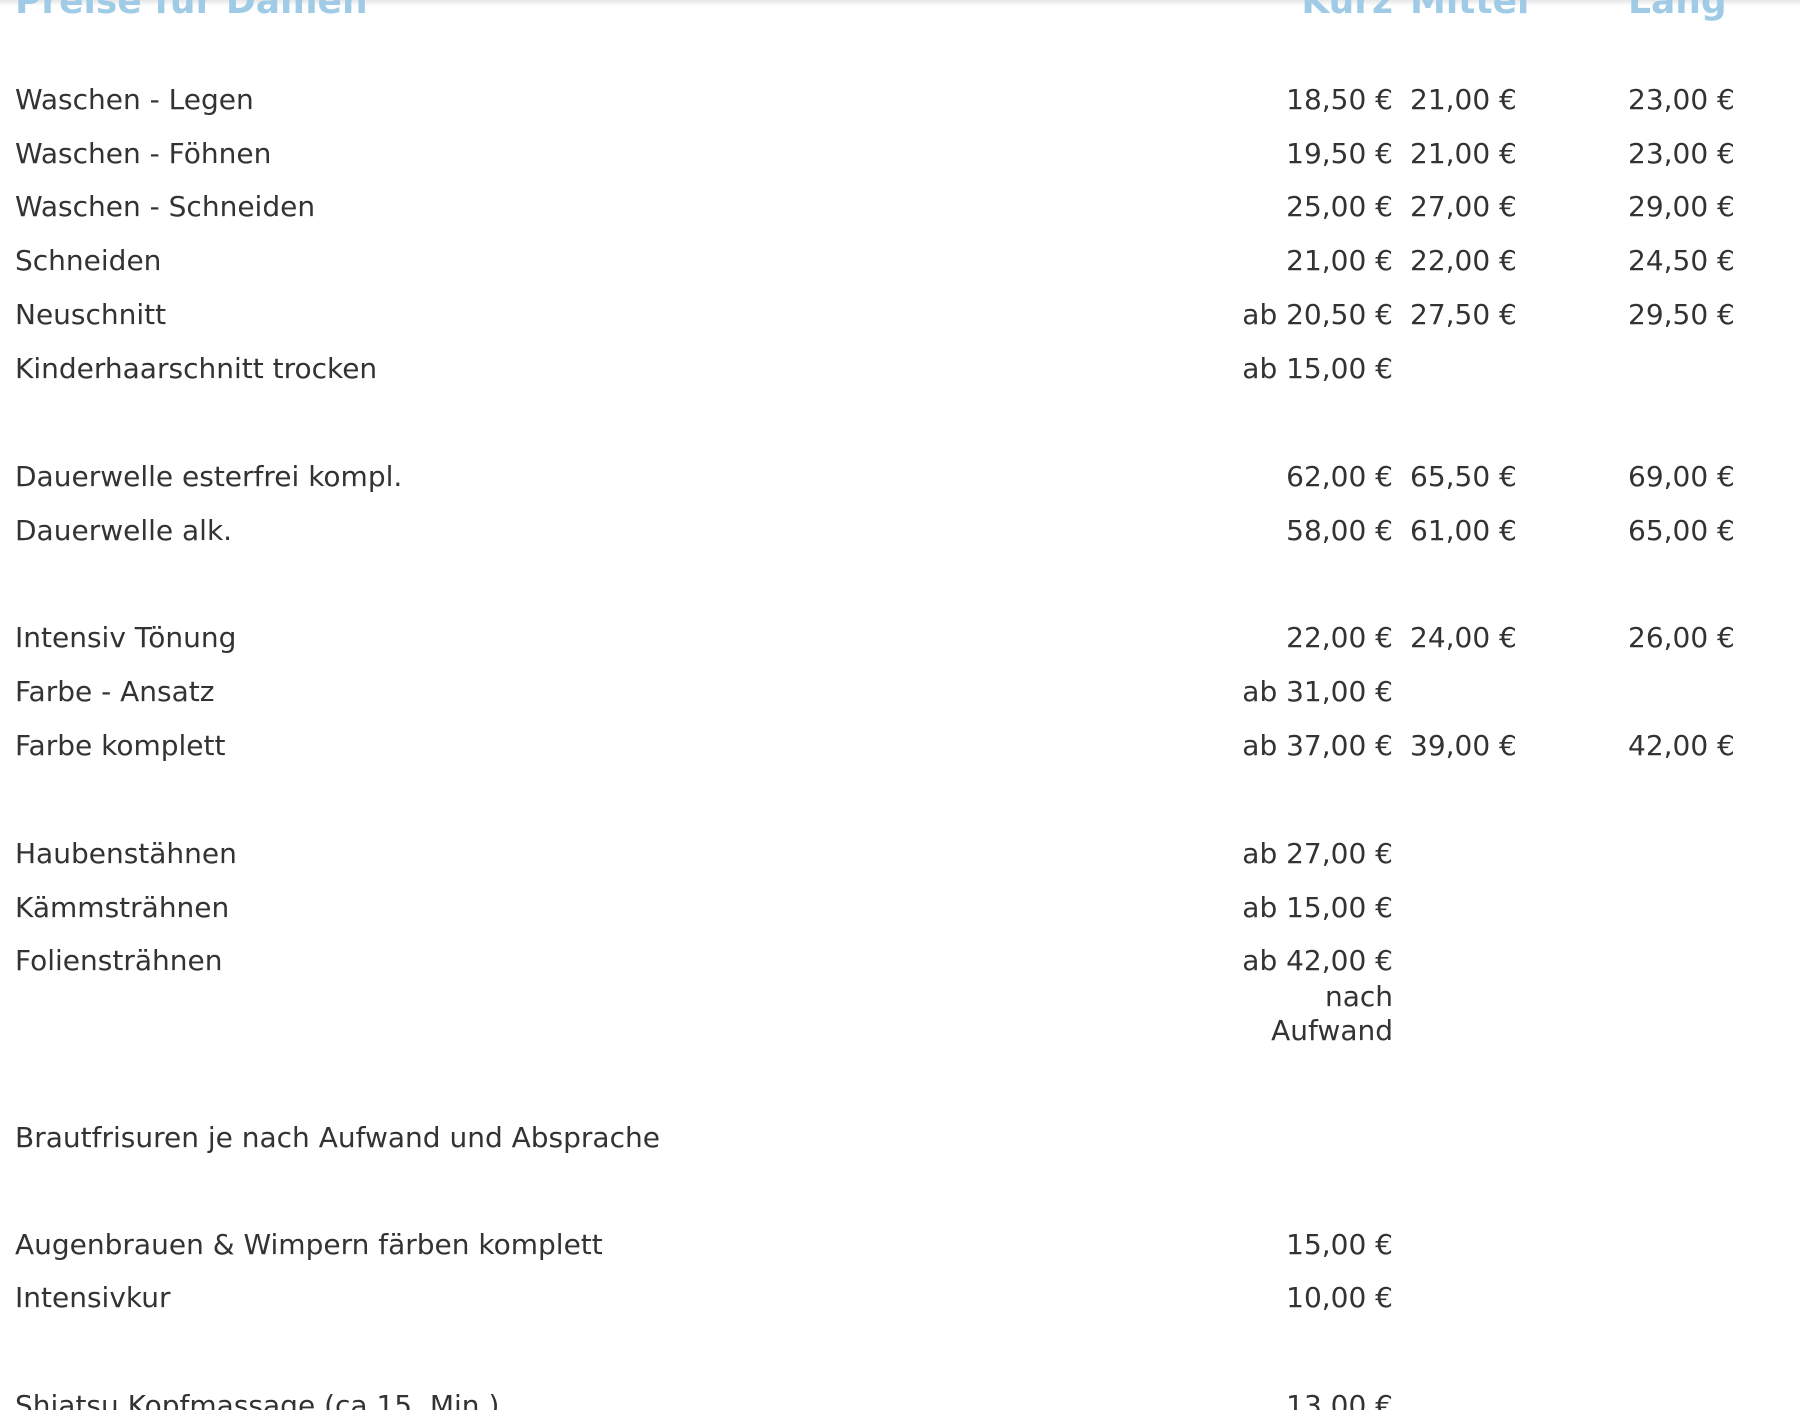 Image resolution: width=1800 pixels, height=1418 pixels. Describe the element at coordinates (1317, 853) in the screenshot. I see `price-kurz: ab 27,00 €` at that location.